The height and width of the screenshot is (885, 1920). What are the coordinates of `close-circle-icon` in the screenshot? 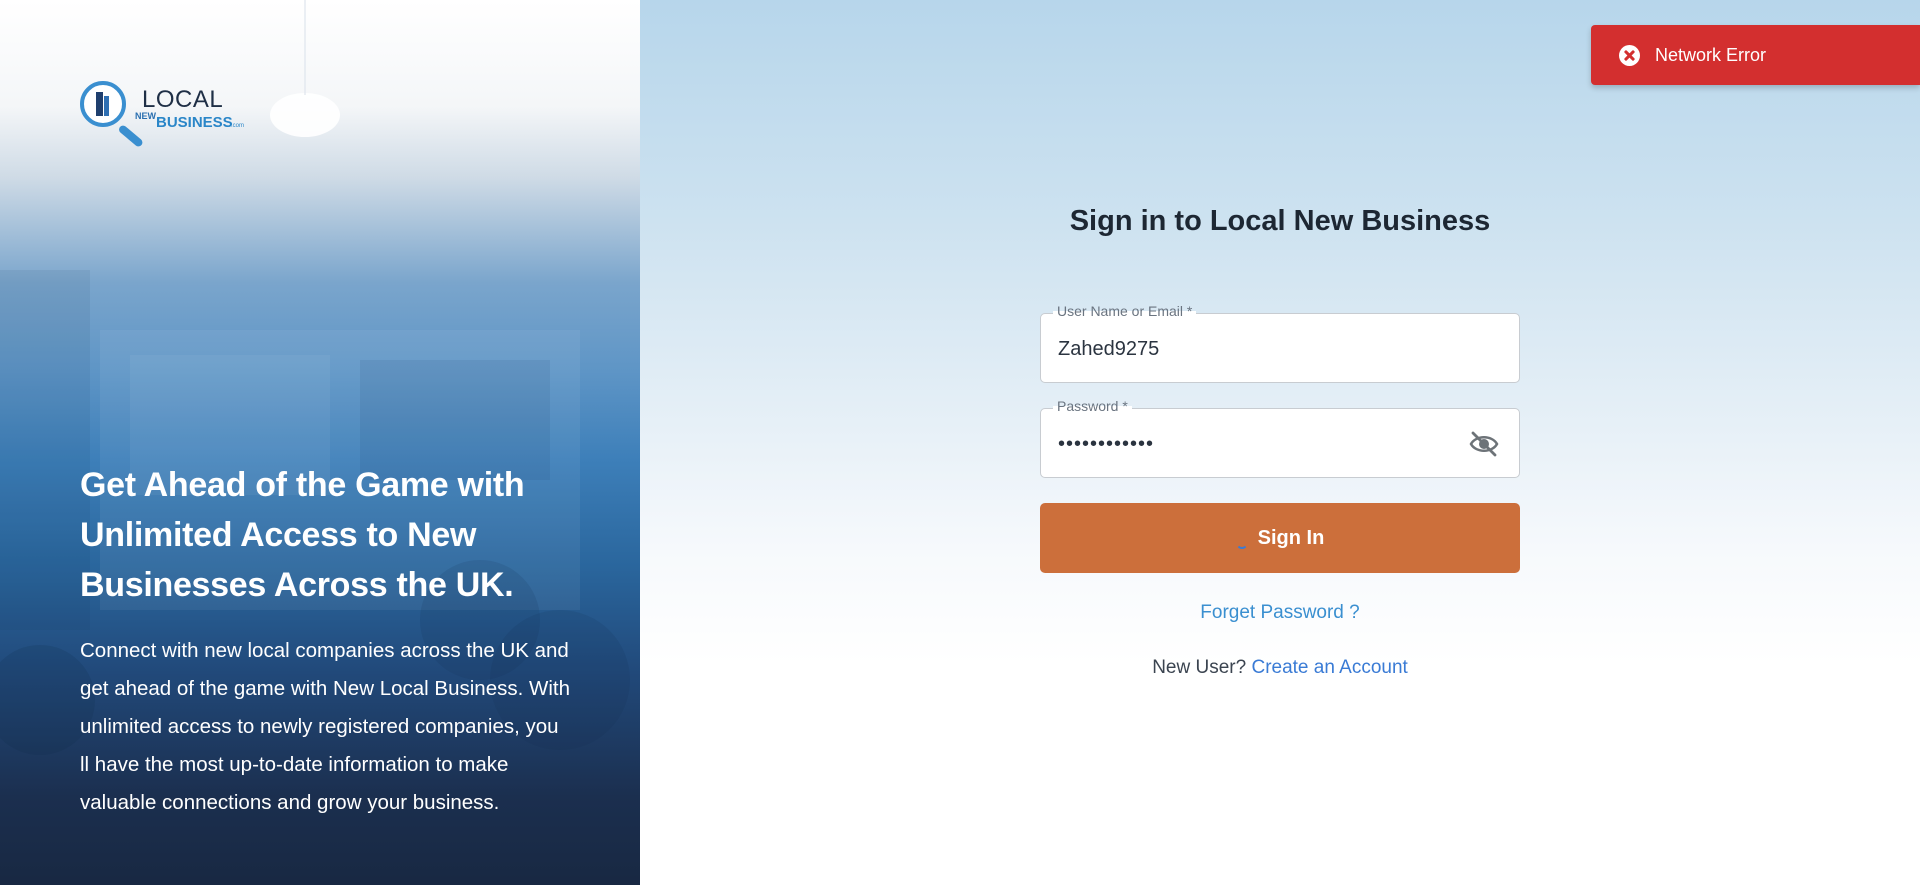 It's located at (1629, 55).